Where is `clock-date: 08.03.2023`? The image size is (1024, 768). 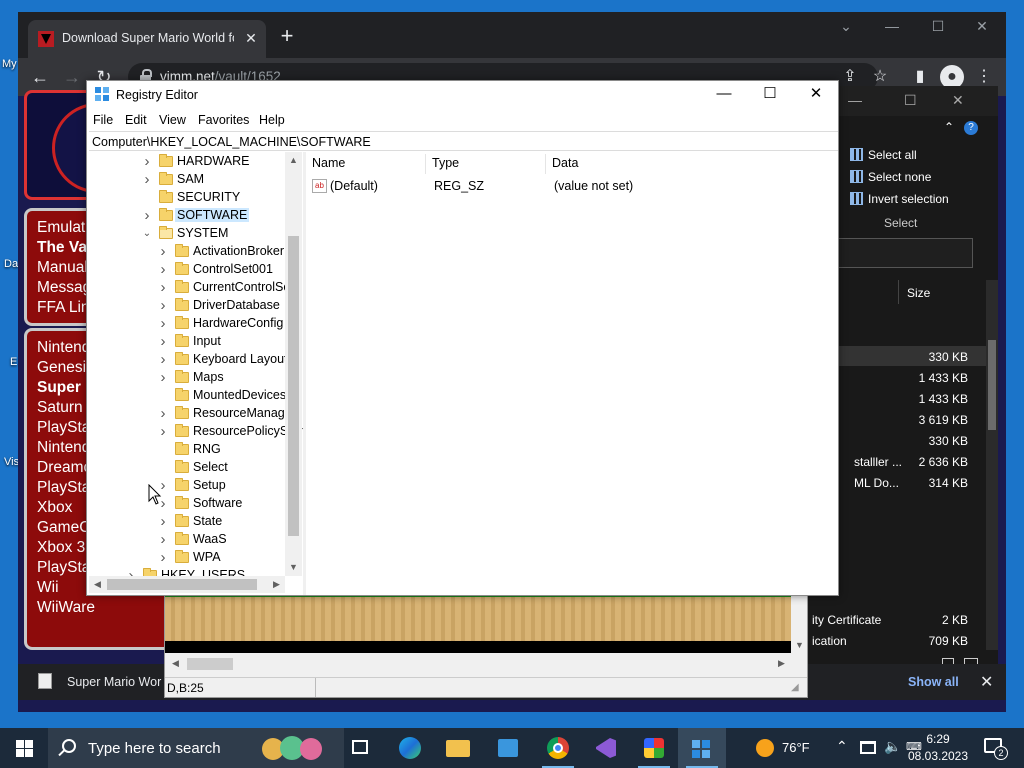 clock-date: 08.03.2023 is located at coordinates (938, 756).